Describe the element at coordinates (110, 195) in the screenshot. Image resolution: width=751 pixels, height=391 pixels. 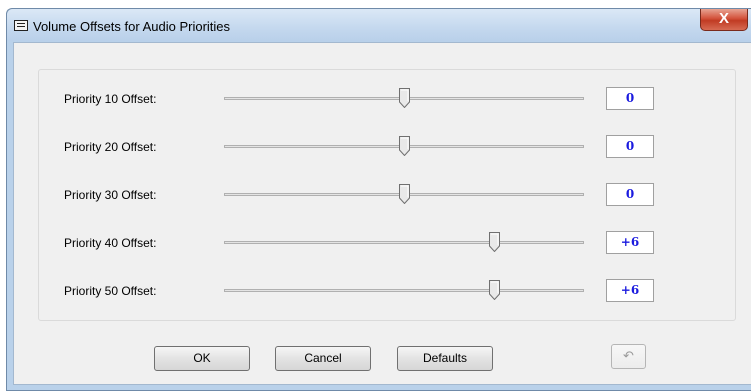
I see `slider-label: Priority 30 Offset:` at that location.